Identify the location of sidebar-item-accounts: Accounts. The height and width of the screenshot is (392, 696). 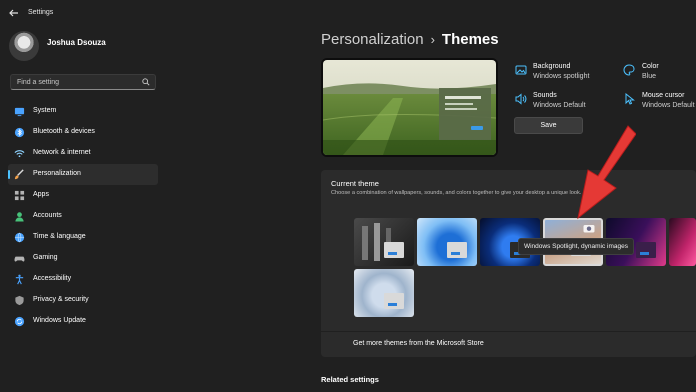
(83, 216).